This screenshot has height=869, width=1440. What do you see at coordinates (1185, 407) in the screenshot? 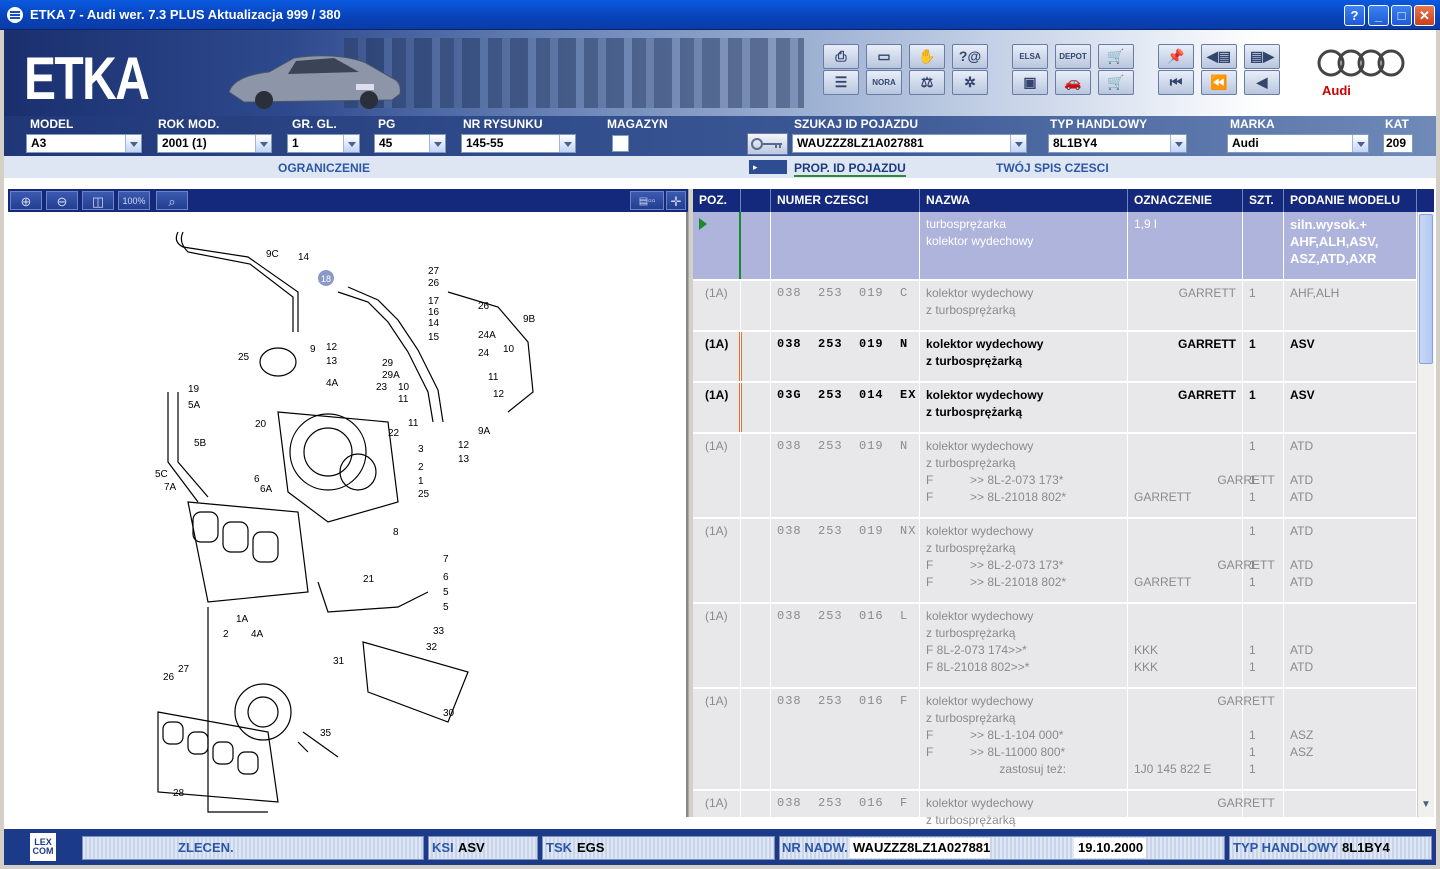
I see `cell-oznaczenie: GARRETT` at bounding box center [1185, 407].